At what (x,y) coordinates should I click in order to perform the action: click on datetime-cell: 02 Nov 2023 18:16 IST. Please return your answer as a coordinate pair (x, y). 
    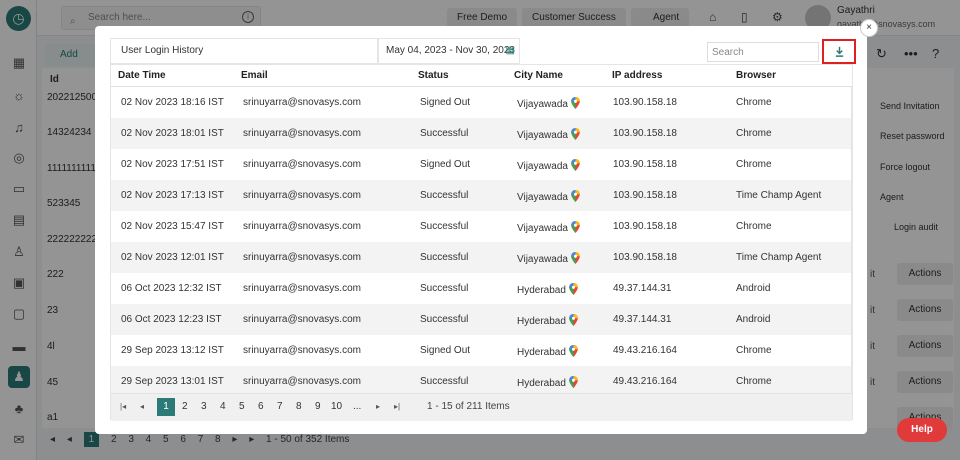
    Looking at the image, I should click on (172, 102).